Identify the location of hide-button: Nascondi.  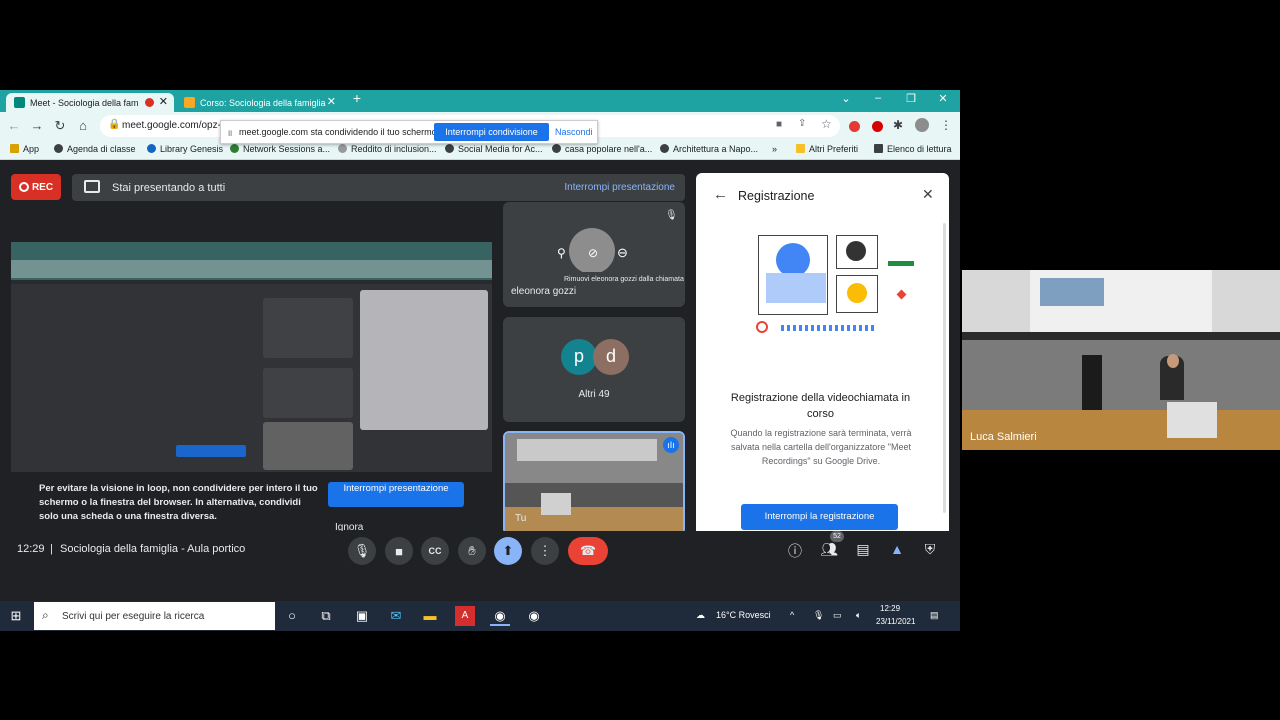
(574, 132).